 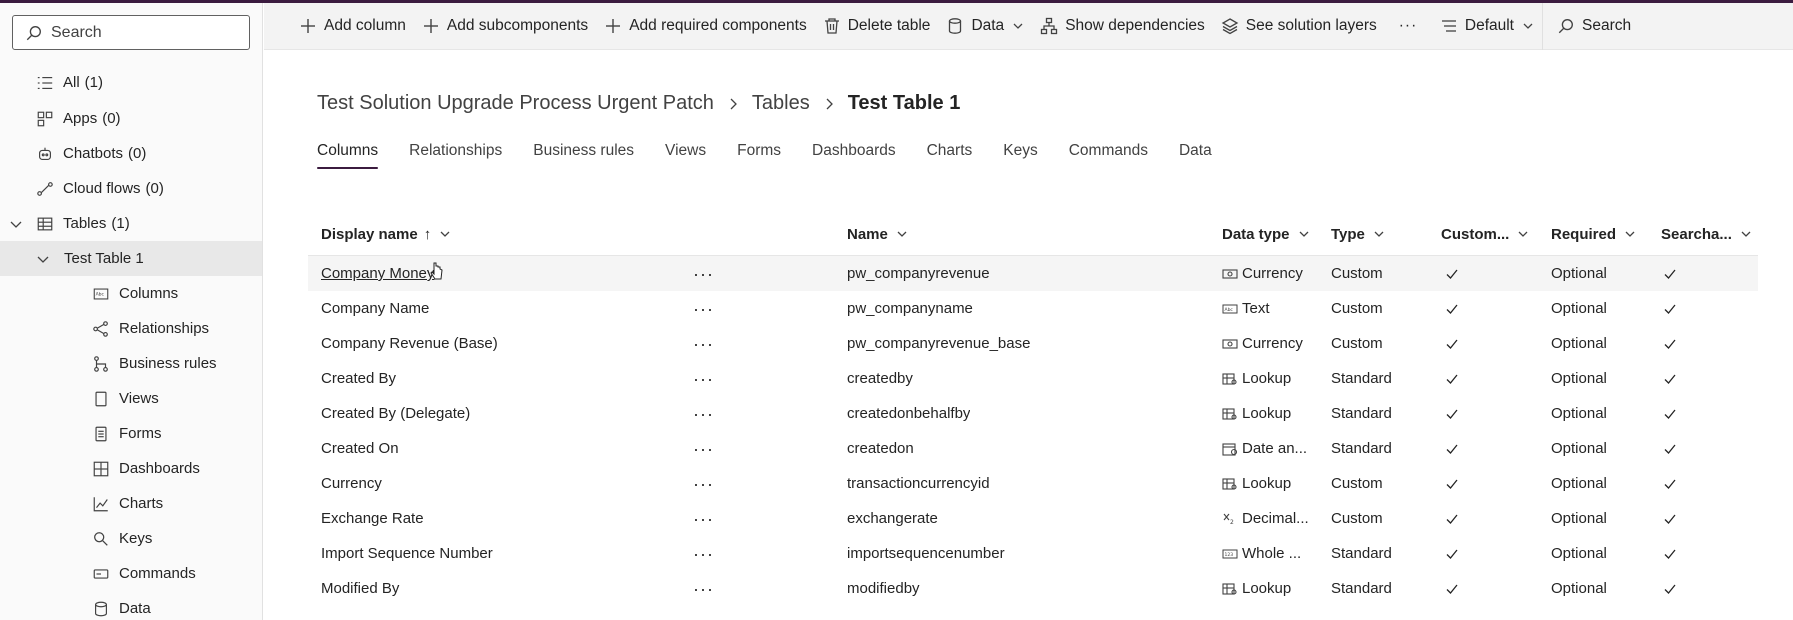 What do you see at coordinates (131, 293) in the screenshot?
I see `sidebar-item-columns: Abc Columns` at bounding box center [131, 293].